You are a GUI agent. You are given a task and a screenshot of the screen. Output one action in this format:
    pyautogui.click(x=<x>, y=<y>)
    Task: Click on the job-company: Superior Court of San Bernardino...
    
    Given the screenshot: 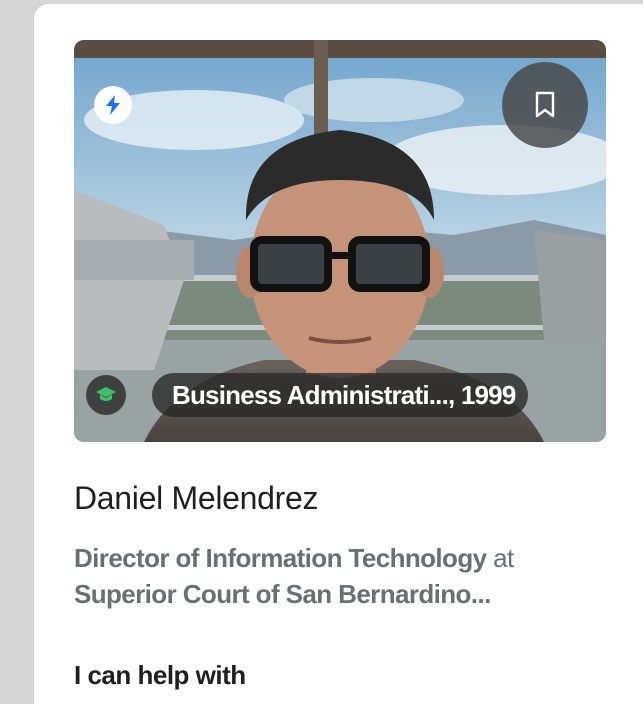 What is the action you would take?
    pyautogui.click(x=282, y=594)
    